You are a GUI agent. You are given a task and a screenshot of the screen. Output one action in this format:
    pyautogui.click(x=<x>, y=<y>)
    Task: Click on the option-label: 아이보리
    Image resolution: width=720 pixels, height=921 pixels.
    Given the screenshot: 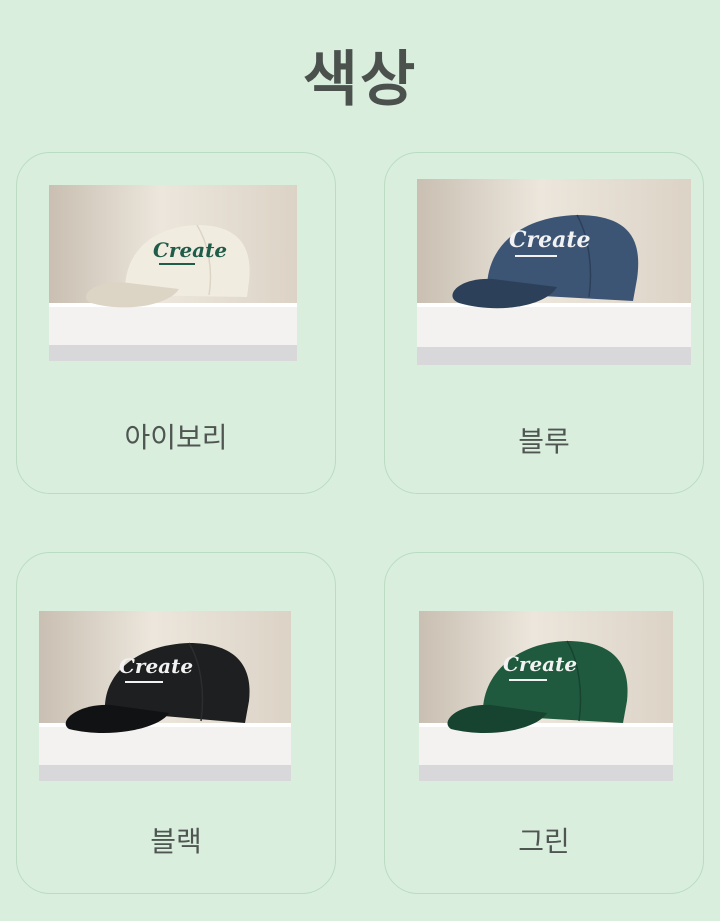 What is the action you would take?
    pyautogui.click(x=176, y=437)
    